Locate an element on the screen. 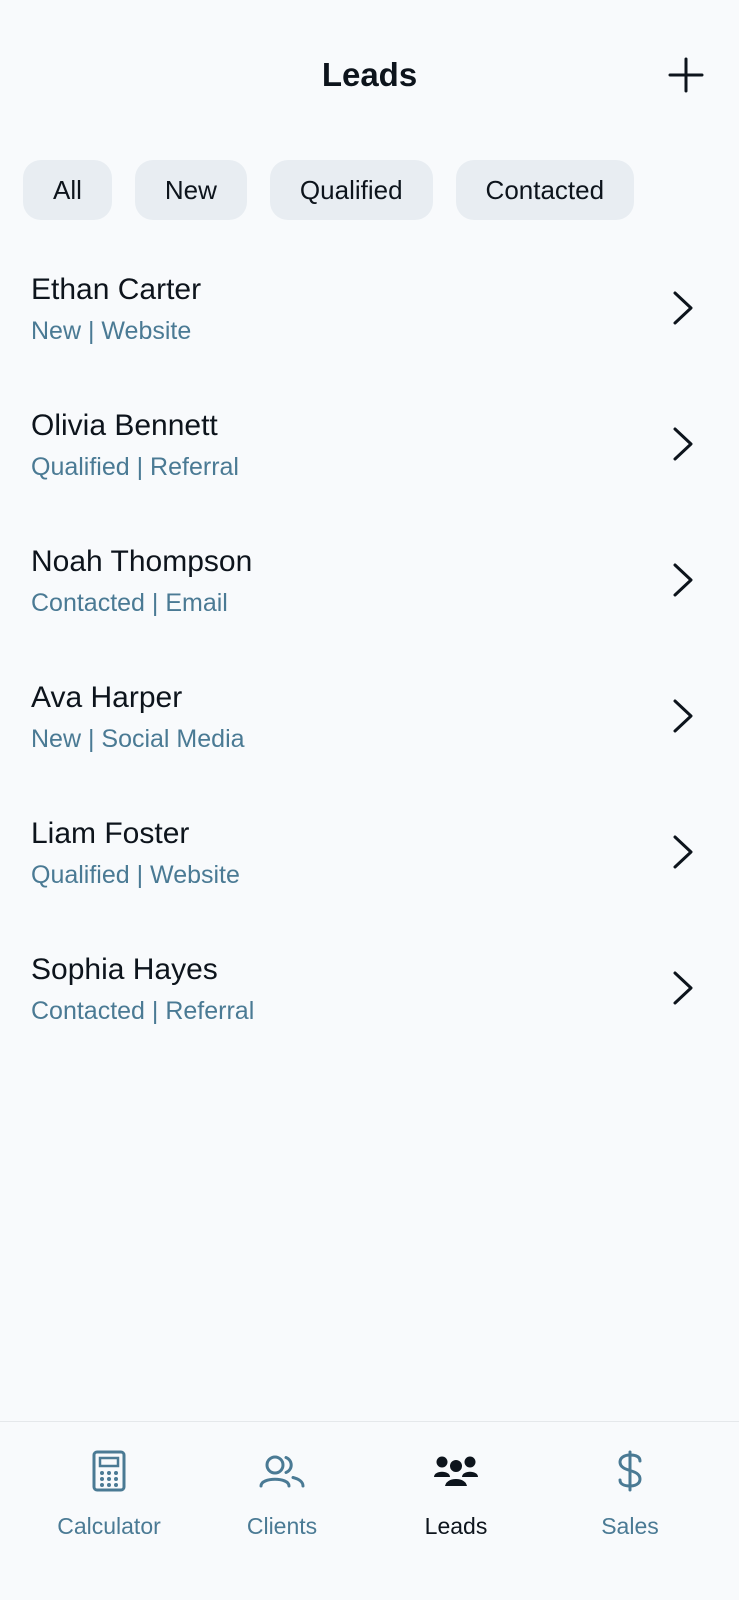  lead-status-source: New | Website is located at coordinates (111, 331).